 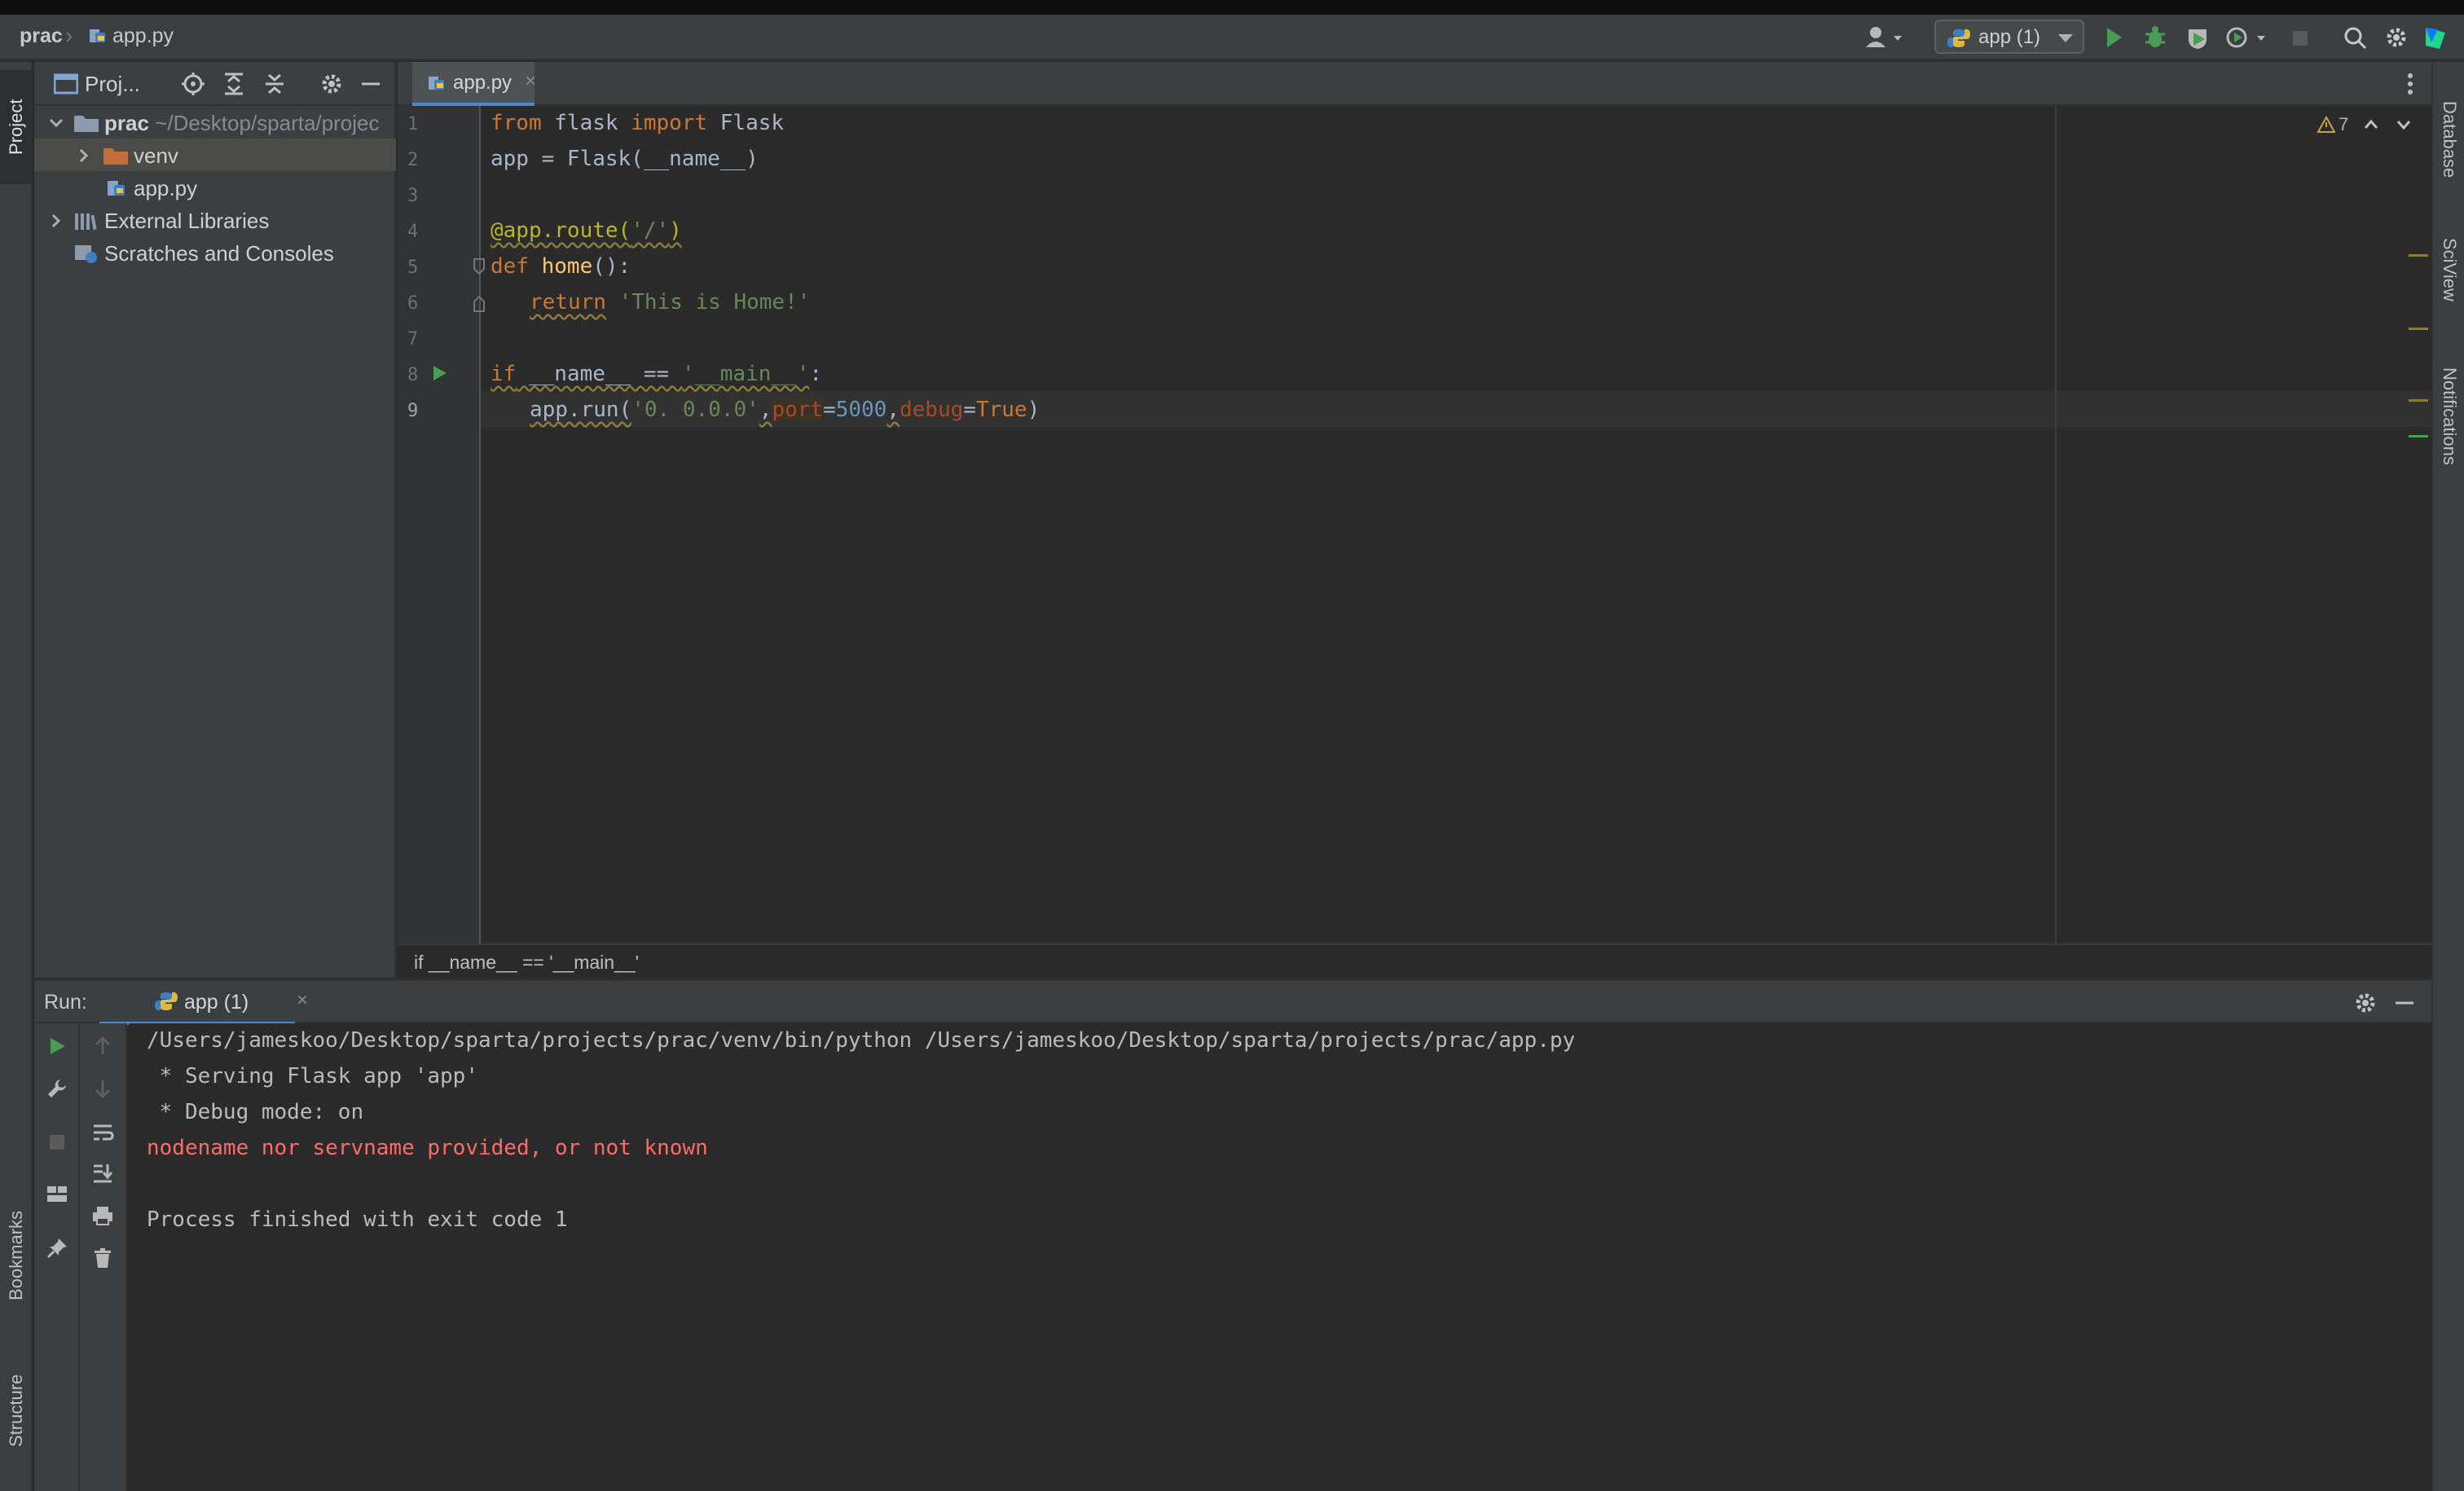 What do you see at coordinates (126, 123) in the screenshot?
I see `tree-item-label: prac` at bounding box center [126, 123].